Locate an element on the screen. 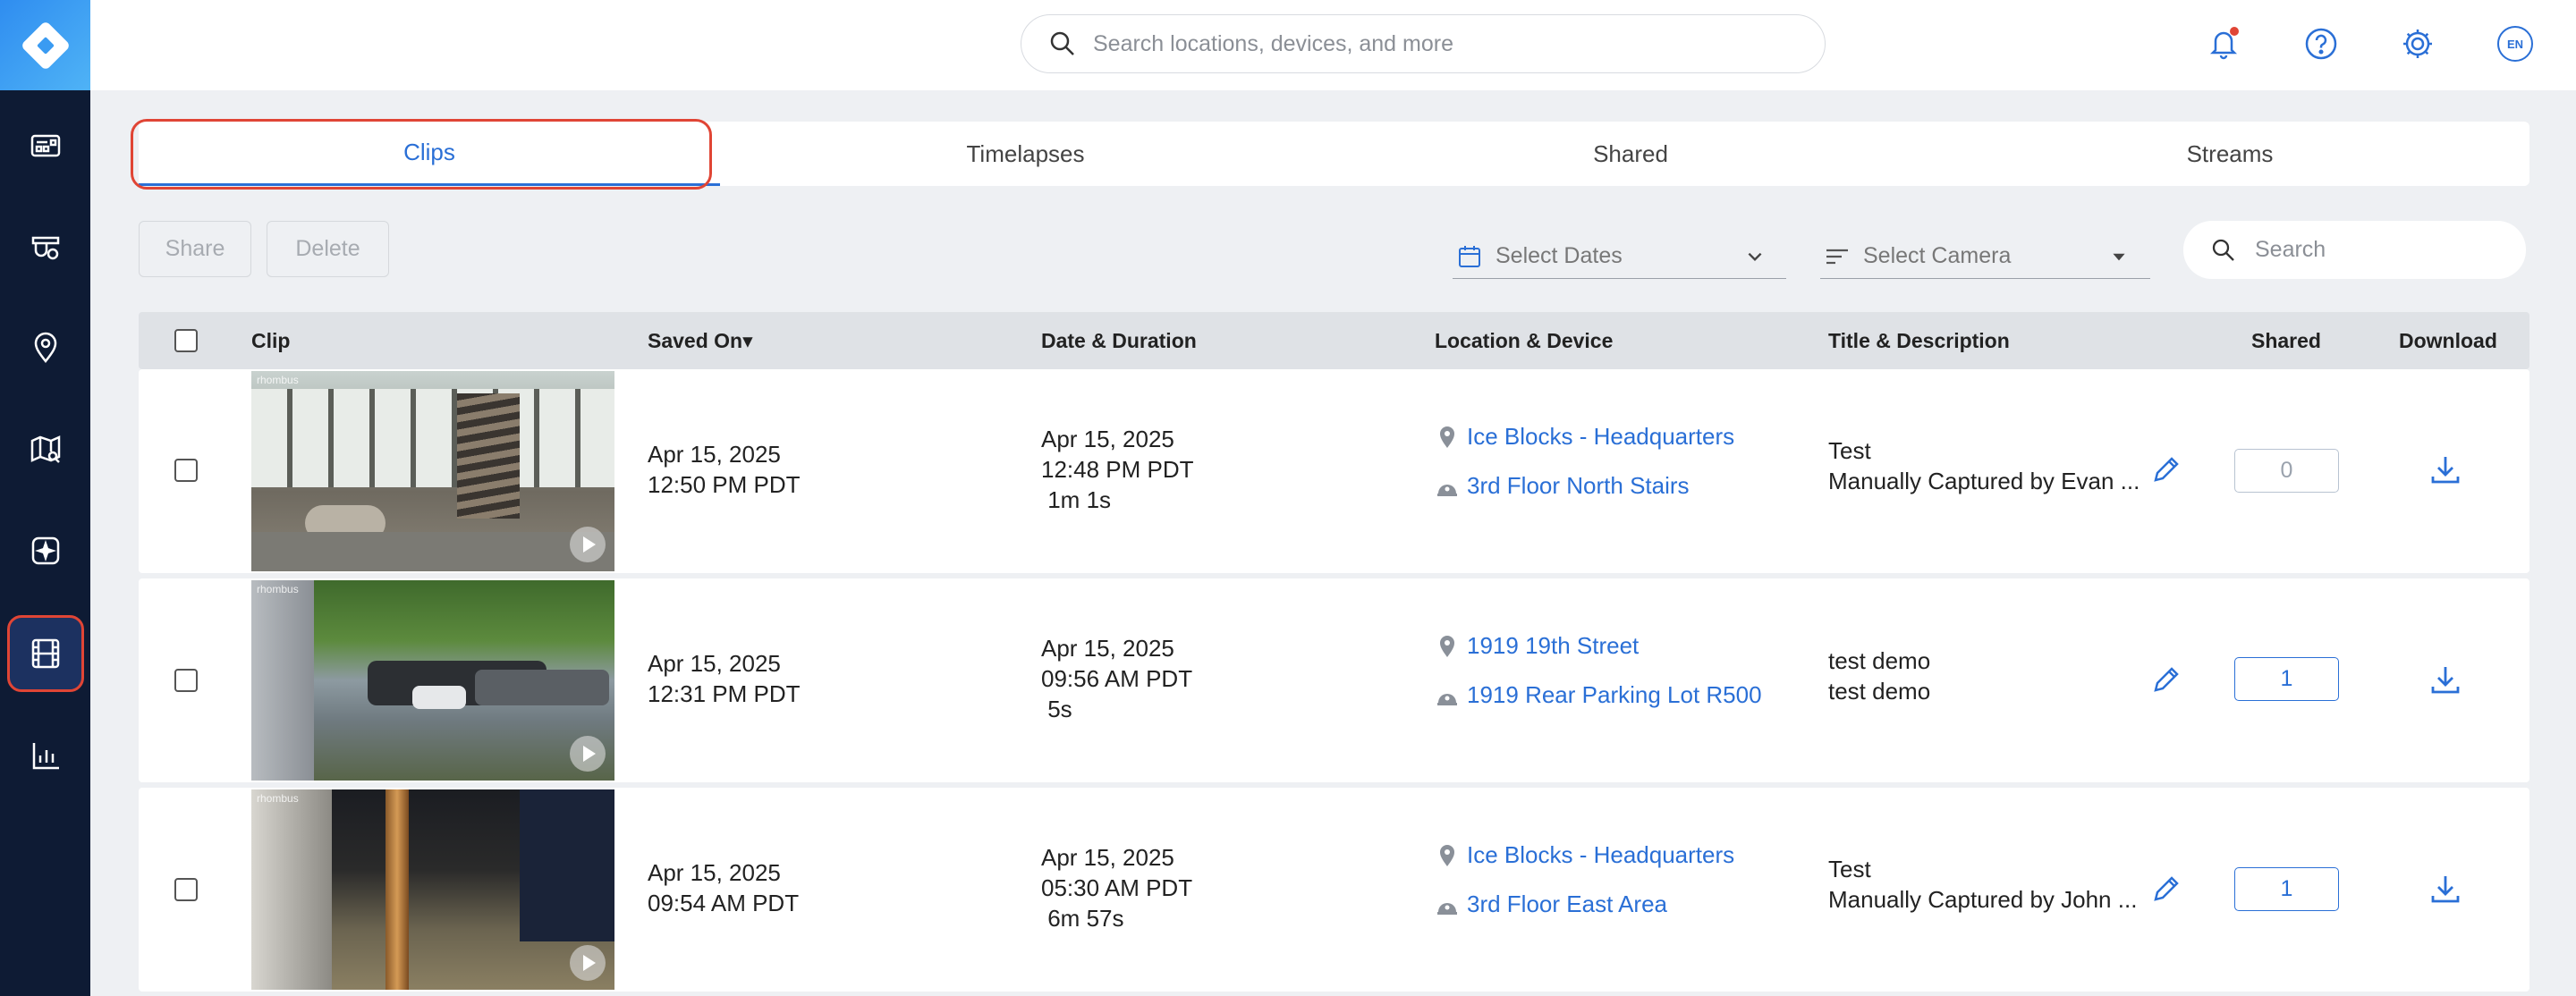  search-icon is located at coordinates (2223, 250).